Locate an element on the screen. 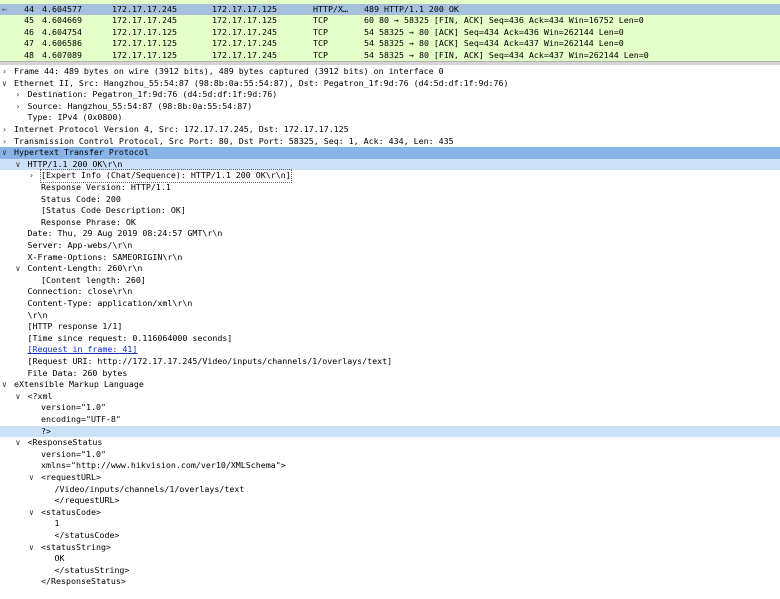 Image resolution: width=780 pixels, height=599 pixels. tree-row-label: version="1.0" is located at coordinates (73, 453).